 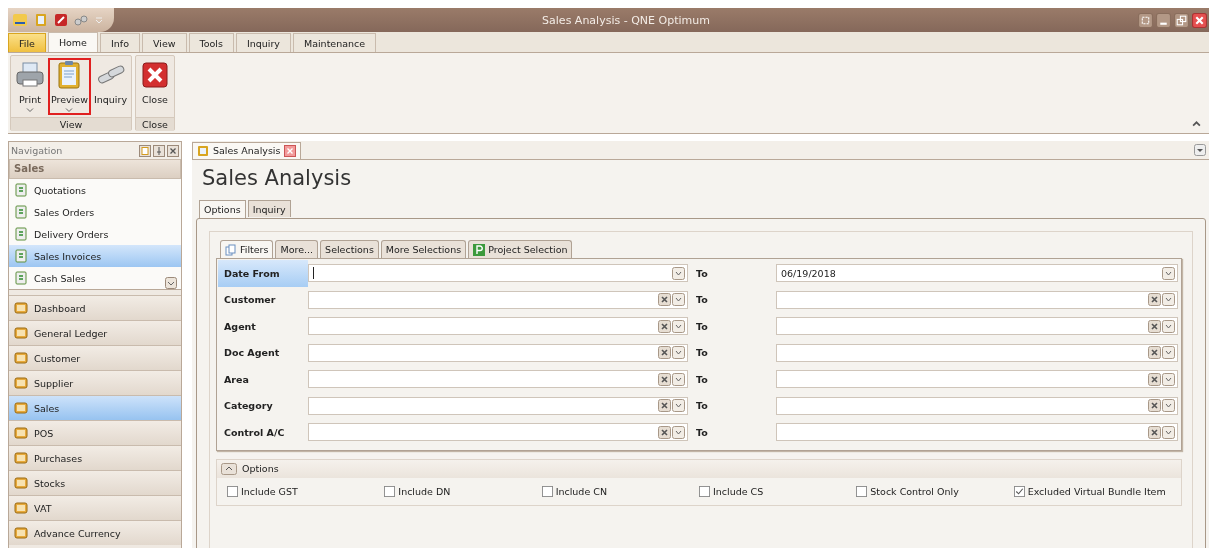 I want to click on module-button: Supplier, so click(x=95, y=382).